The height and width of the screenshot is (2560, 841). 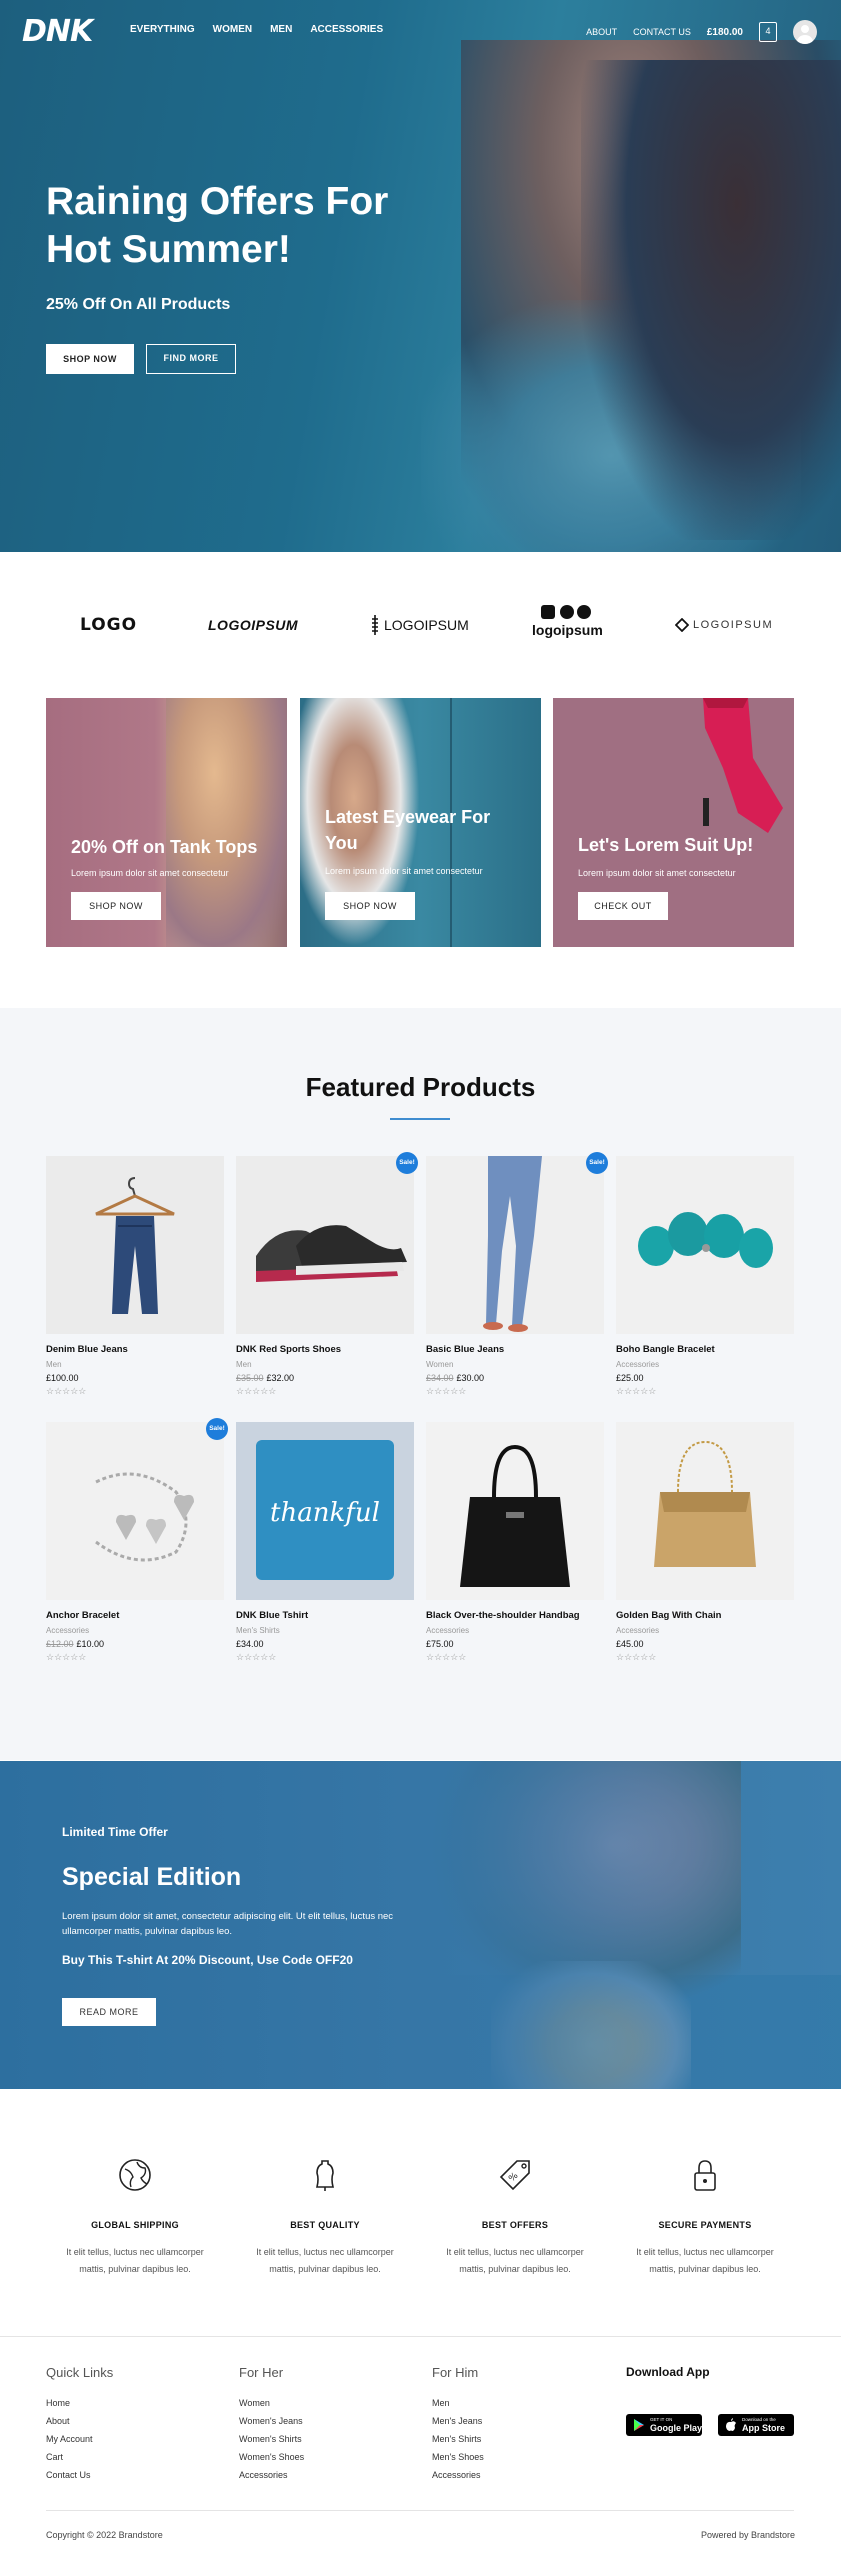 I want to click on footer-column-title: Download App, so click(x=668, y=2372).